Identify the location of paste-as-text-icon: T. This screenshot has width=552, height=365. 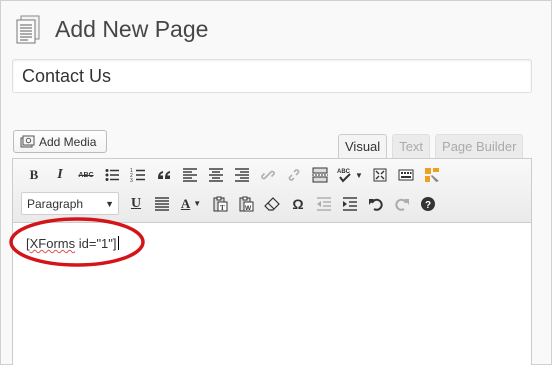
(220, 204).